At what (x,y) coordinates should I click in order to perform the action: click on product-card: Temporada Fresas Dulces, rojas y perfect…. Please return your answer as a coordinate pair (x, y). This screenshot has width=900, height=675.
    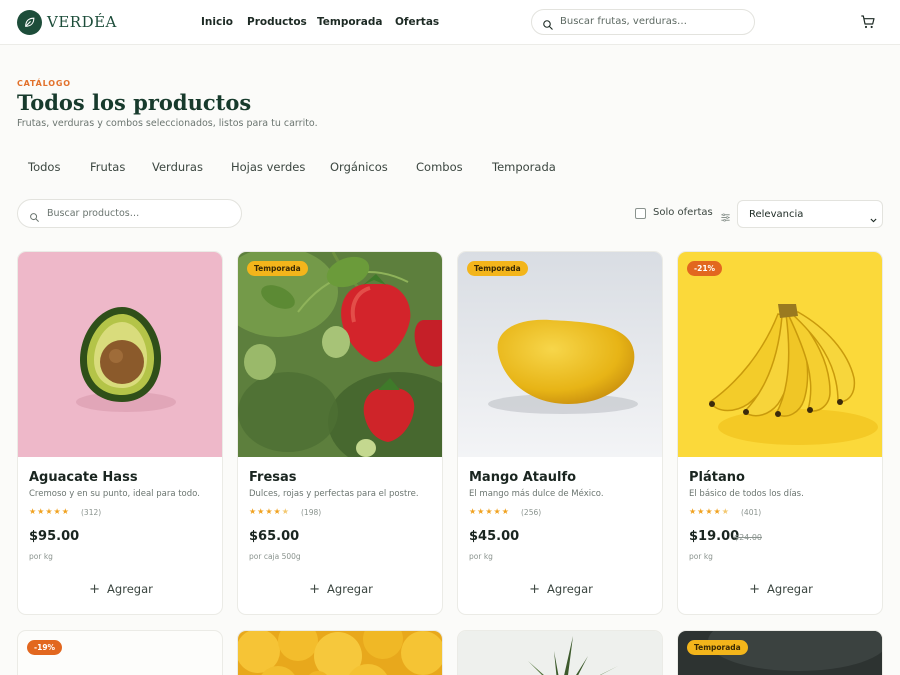
    Looking at the image, I should click on (340, 433).